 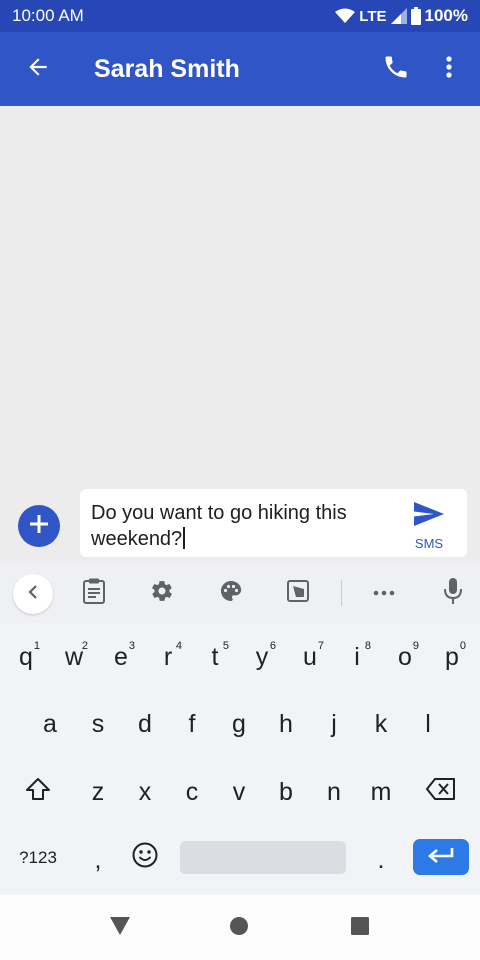 What do you see at coordinates (429, 516) in the screenshot?
I see `send-icon` at bounding box center [429, 516].